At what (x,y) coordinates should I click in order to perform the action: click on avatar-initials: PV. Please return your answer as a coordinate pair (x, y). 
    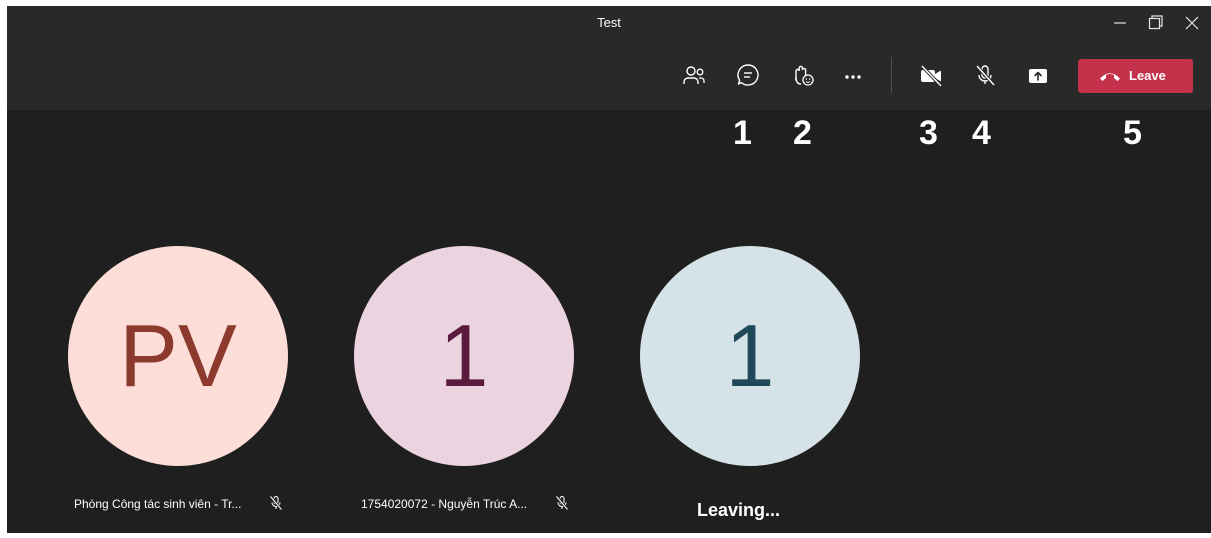
    Looking at the image, I should click on (178, 355).